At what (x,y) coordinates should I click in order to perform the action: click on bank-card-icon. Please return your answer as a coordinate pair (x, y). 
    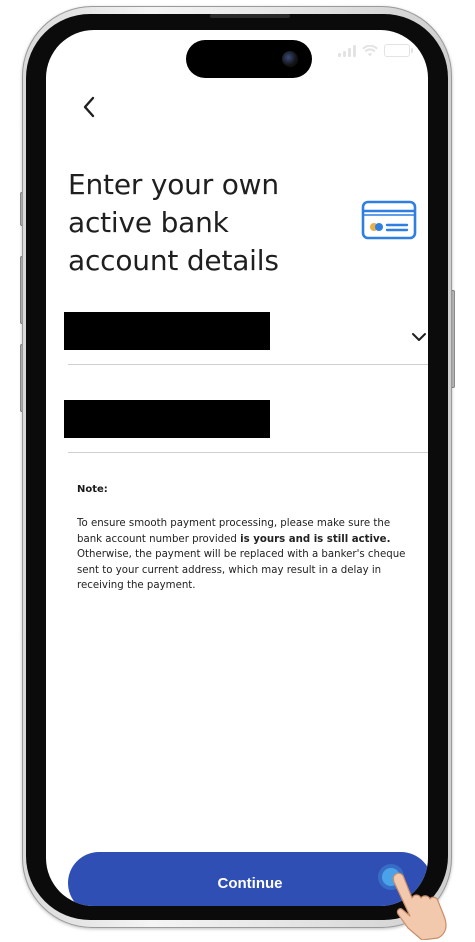
    Looking at the image, I should click on (389, 220).